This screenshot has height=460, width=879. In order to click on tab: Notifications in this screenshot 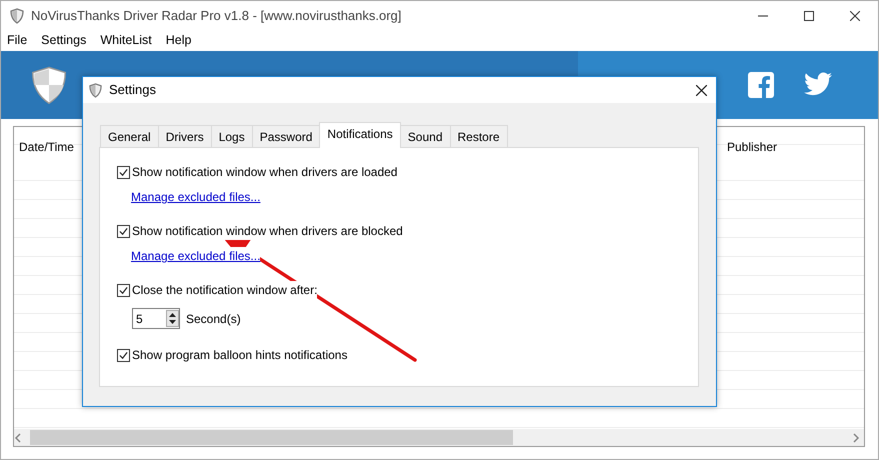, I will do `click(360, 135)`.